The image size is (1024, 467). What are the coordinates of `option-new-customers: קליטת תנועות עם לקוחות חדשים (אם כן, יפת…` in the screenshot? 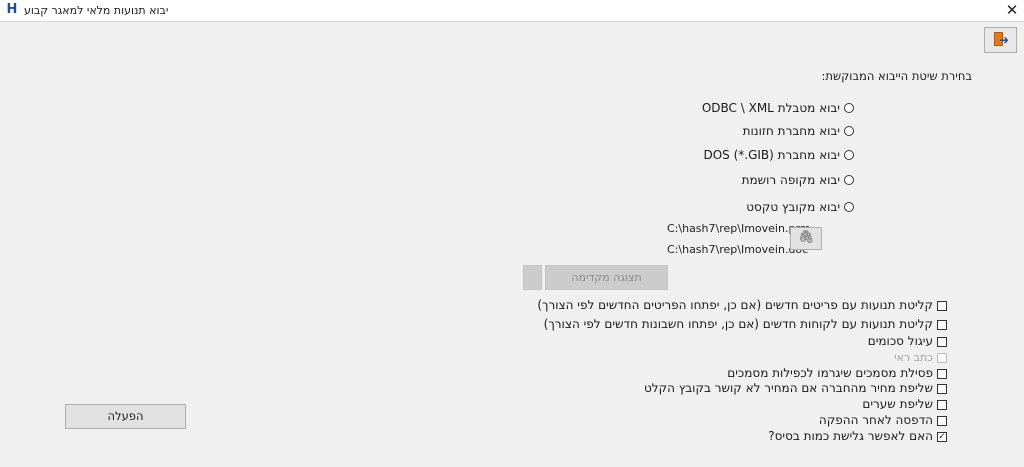 It's located at (745, 324).